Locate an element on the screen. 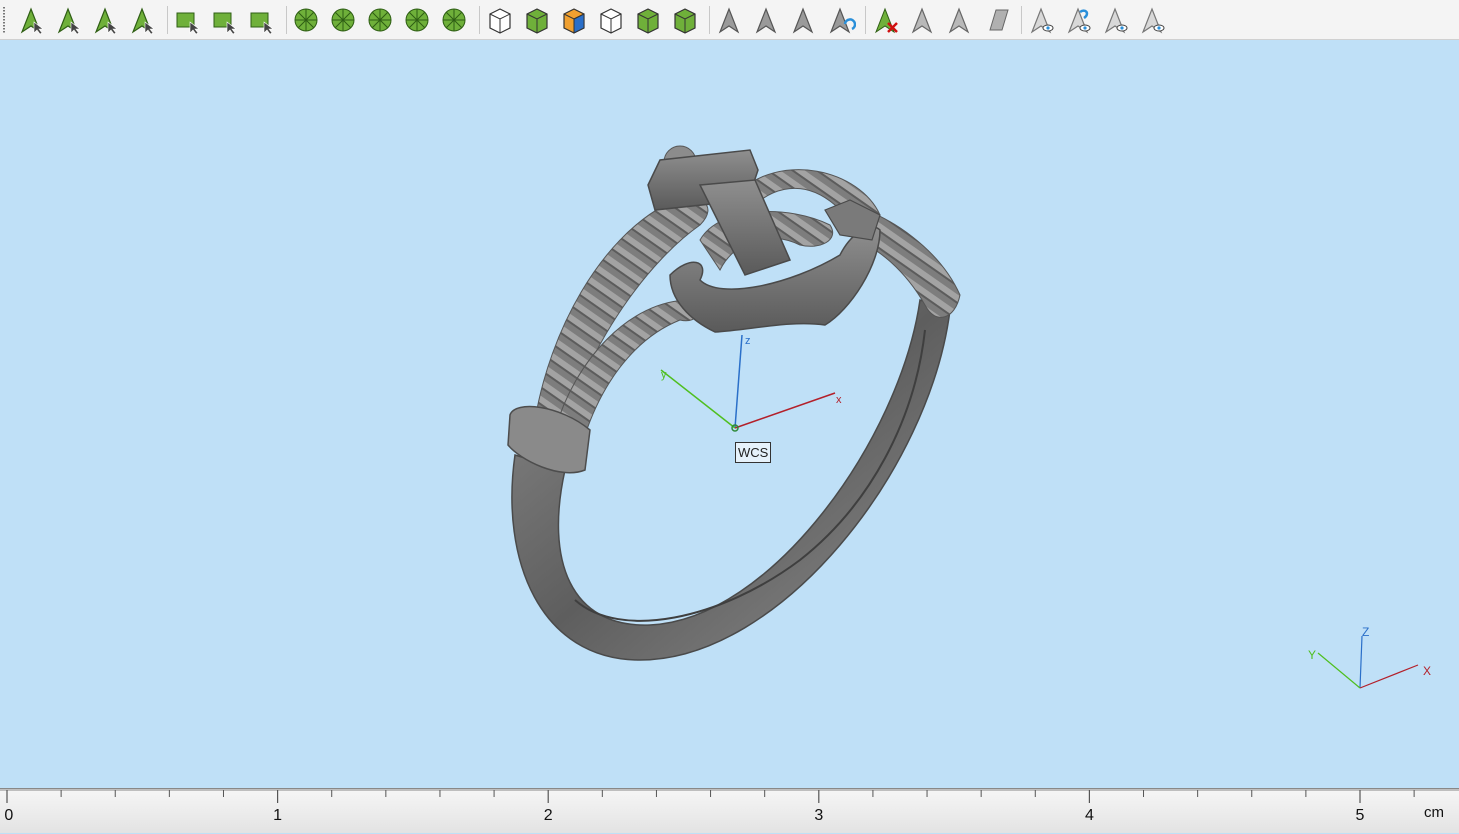 This screenshot has width=1459, height=834. select-face-icon is located at coordinates (69, 21).